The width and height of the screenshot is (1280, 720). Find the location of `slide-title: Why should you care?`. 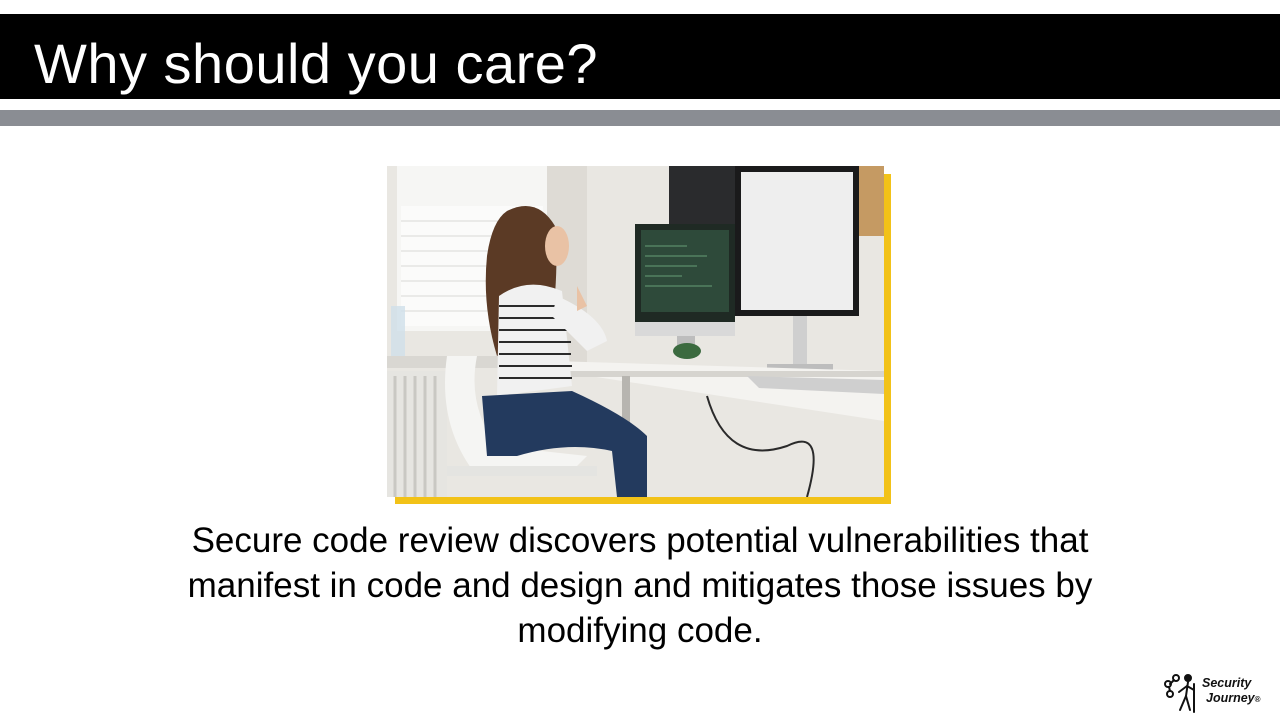

slide-title: Why should you care? is located at coordinates (316, 63).